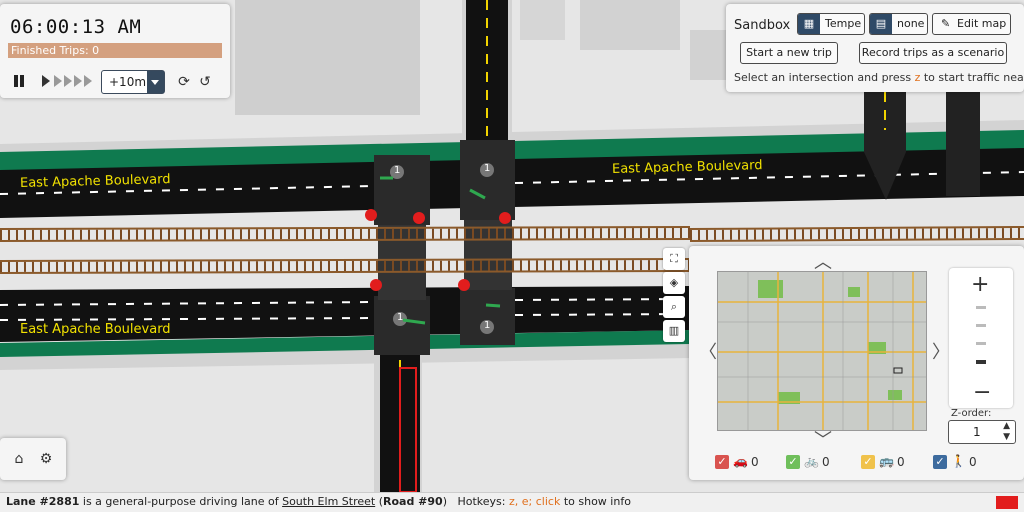  What do you see at coordinates (958, 461) in the screenshot?
I see `pedestrian-icon: 🚶` at bounding box center [958, 461].